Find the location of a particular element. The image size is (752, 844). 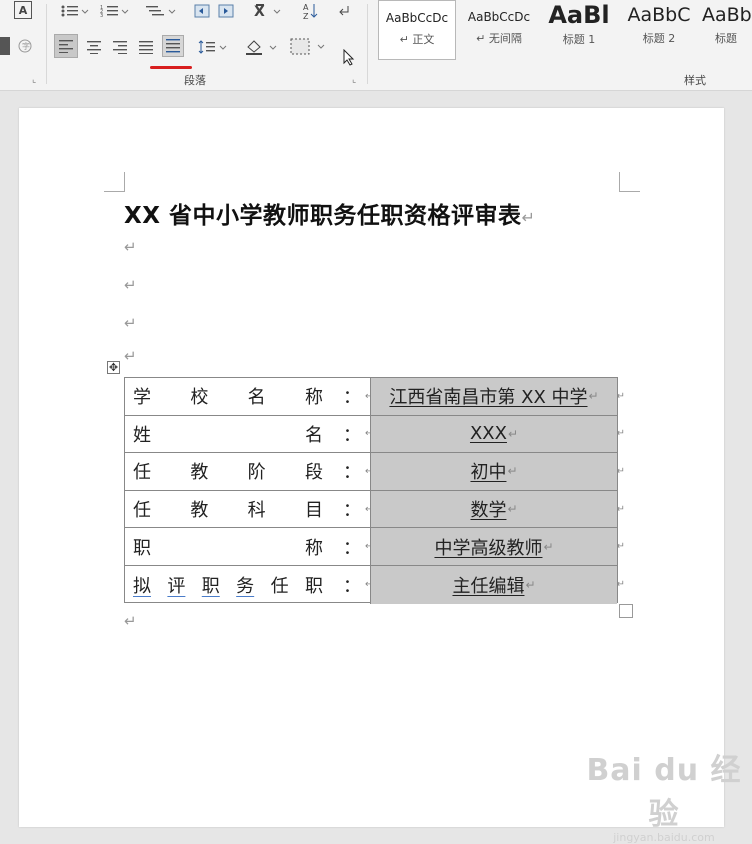

align-left-button is located at coordinates (66, 46).